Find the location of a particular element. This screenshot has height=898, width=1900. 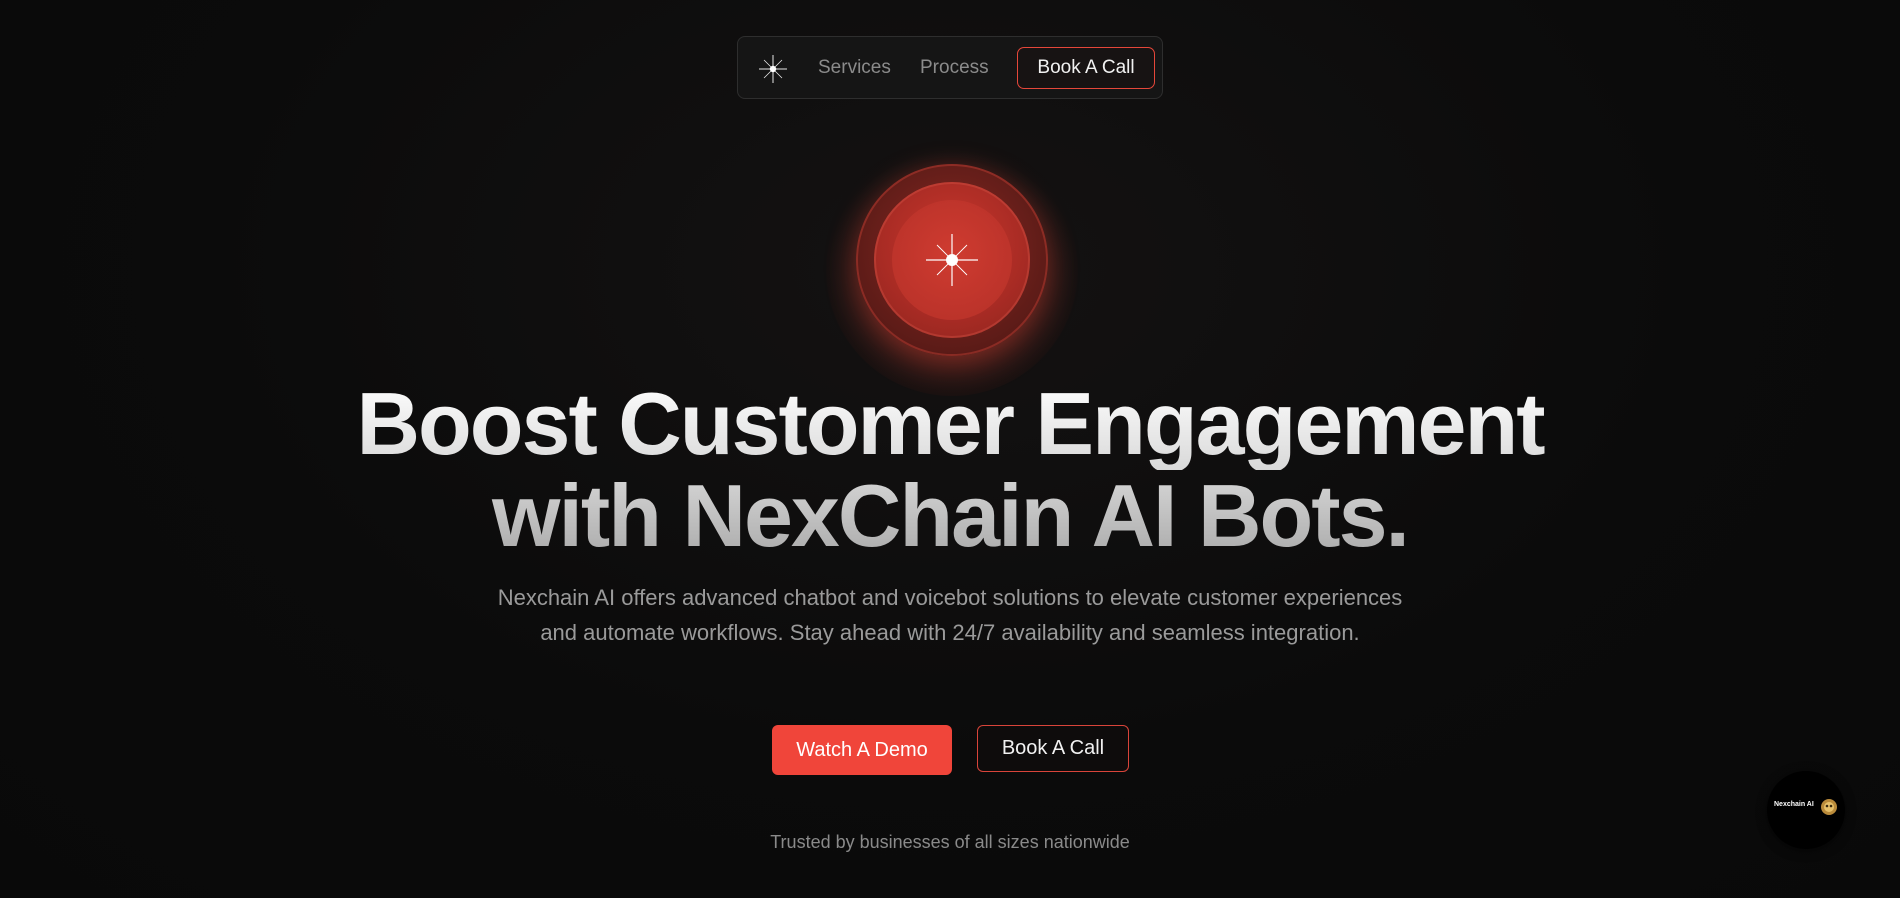

watch-demo-button: Watch A Demo is located at coordinates (862, 750).